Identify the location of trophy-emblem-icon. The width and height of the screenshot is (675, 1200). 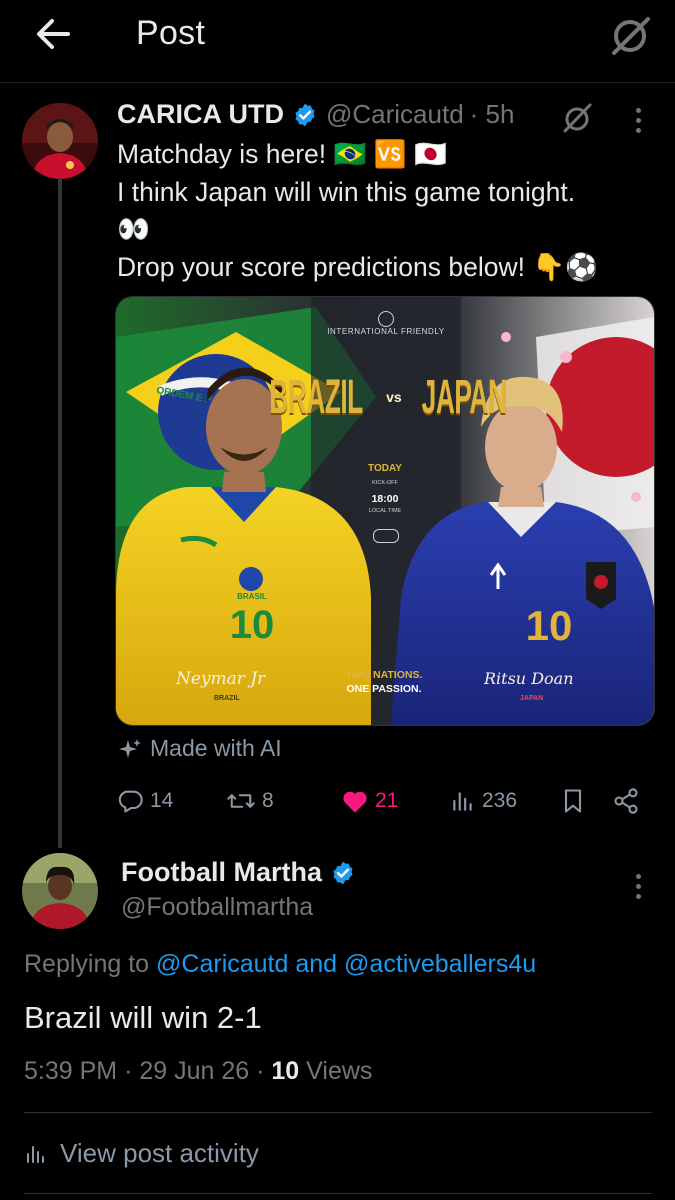
(386, 319).